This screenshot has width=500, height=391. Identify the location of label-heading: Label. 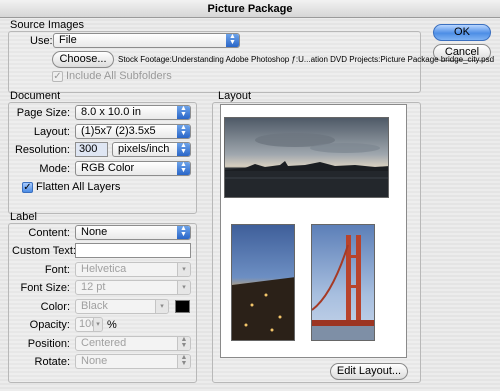
(23, 217).